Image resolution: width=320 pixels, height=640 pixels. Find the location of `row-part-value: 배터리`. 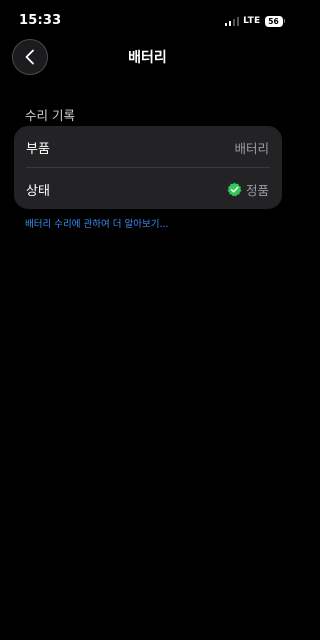

row-part-value: 배터리 is located at coordinates (251, 148).